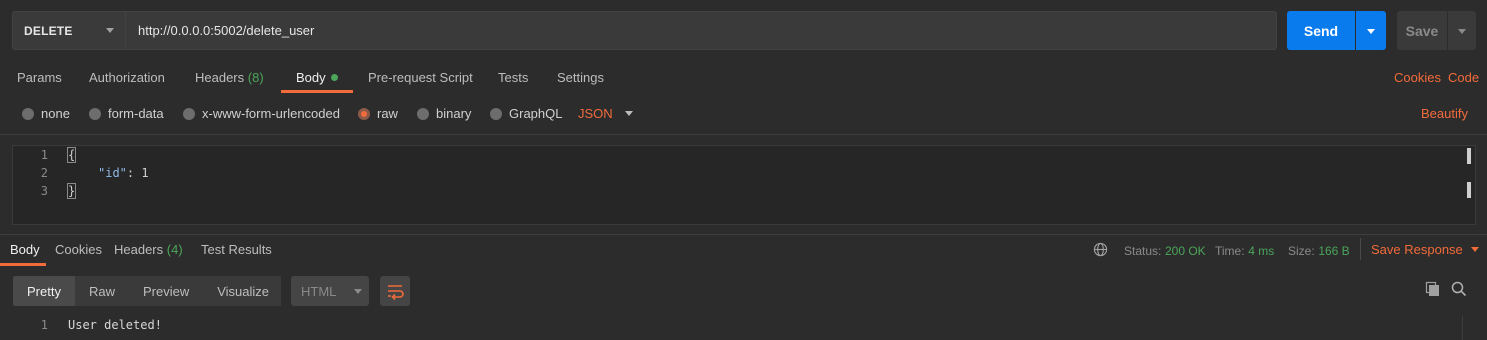 This screenshot has height=340, width=1487. What do you see at coordinates (1444, 113) in the screenshot?
I see `beautify-link: Beautify` at bounding box center [1444, 113].